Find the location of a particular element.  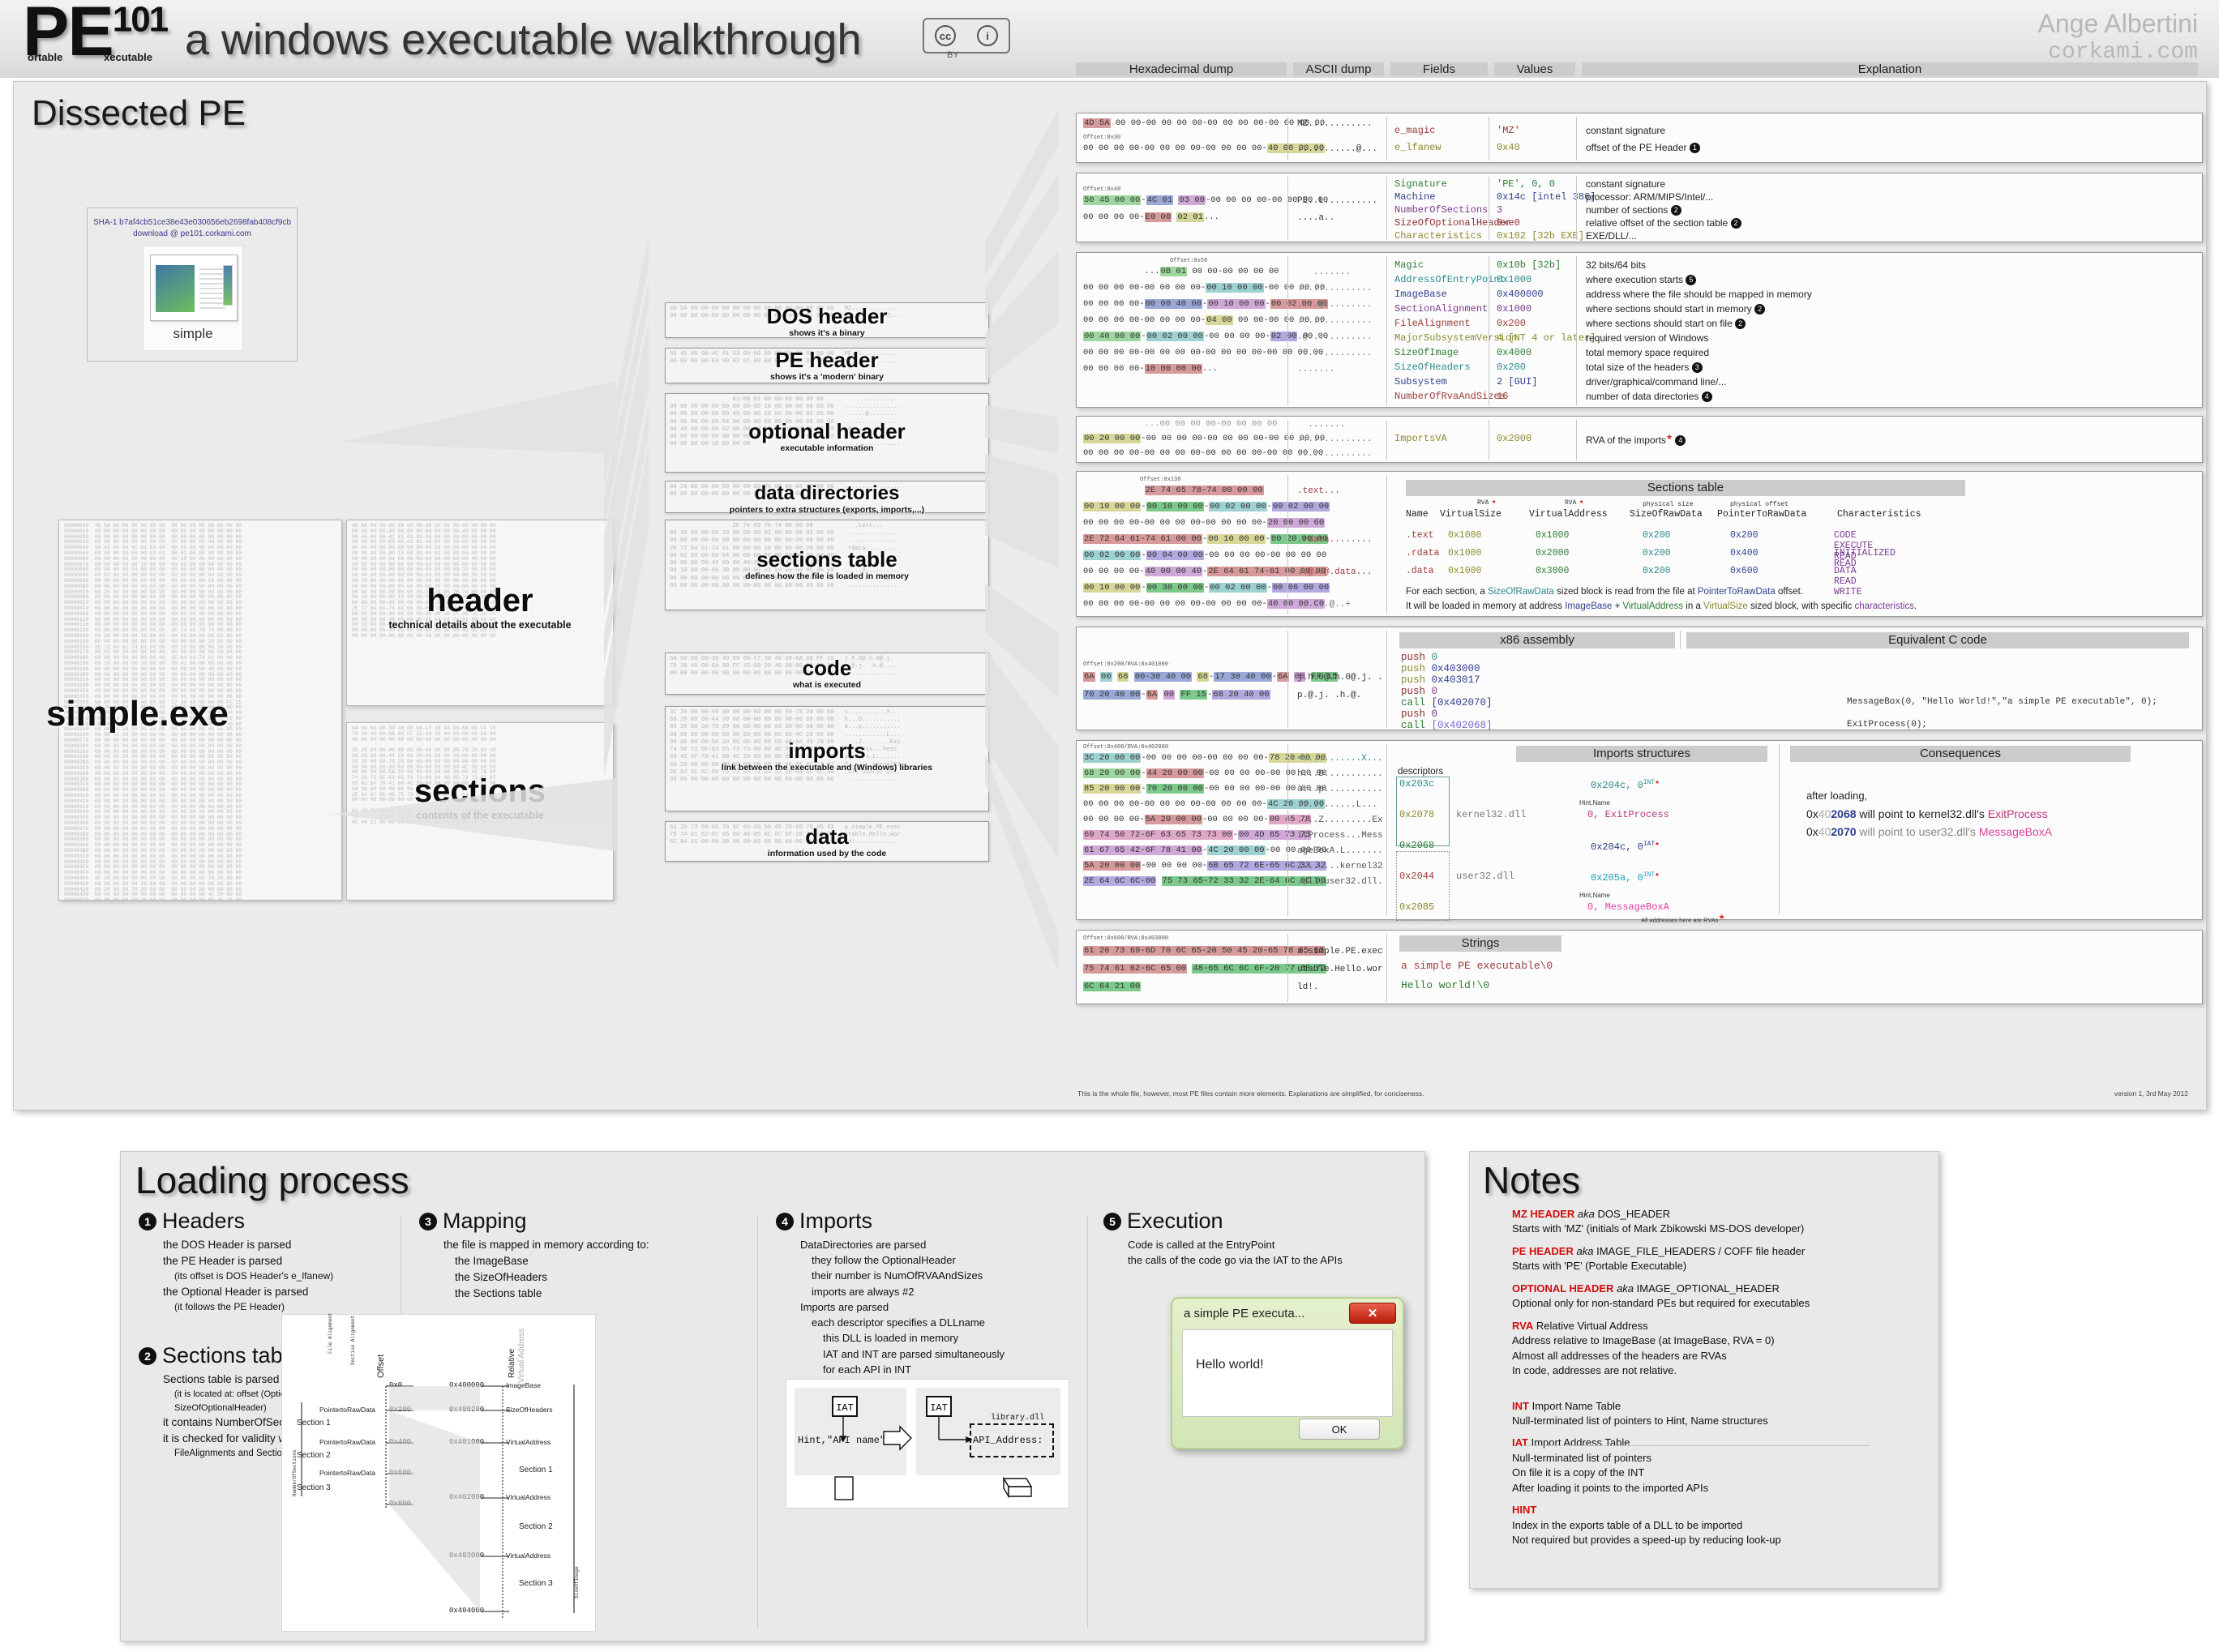

st-col-3: SizeOfRawData is located at coordinates (1666, 515).